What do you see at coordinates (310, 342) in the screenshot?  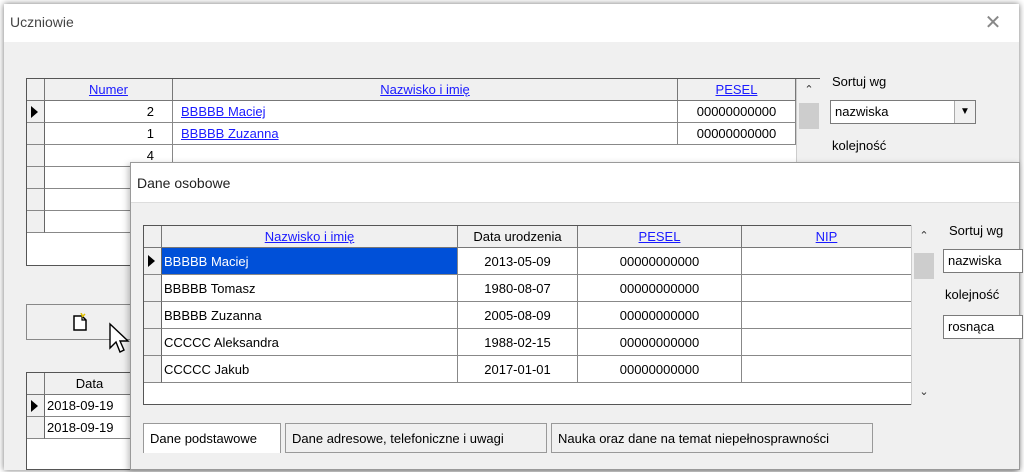 I see `cell-name: CCCCC Aleksandra` at bounding box center [310, 342].